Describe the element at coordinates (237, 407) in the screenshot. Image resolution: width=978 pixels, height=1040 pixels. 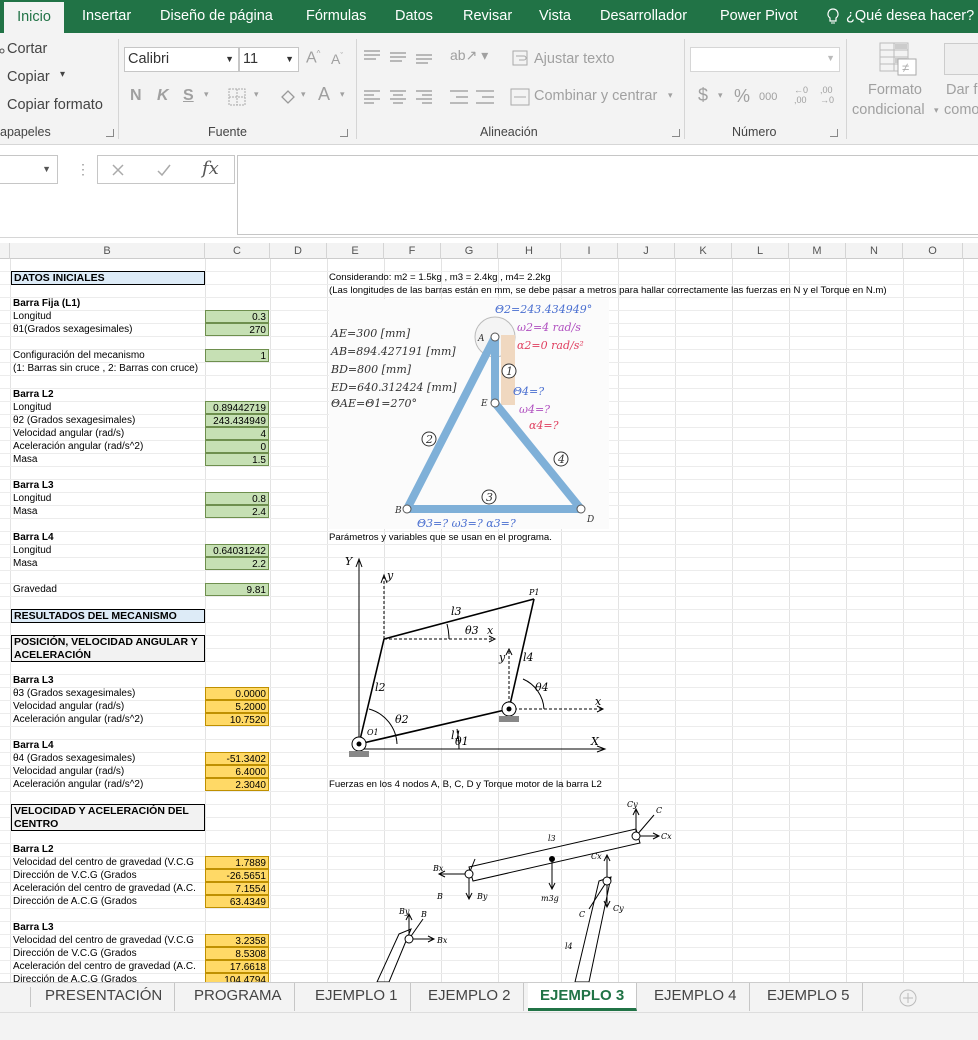
I see `l2-longitud-cell: 0.89442719` at that location.